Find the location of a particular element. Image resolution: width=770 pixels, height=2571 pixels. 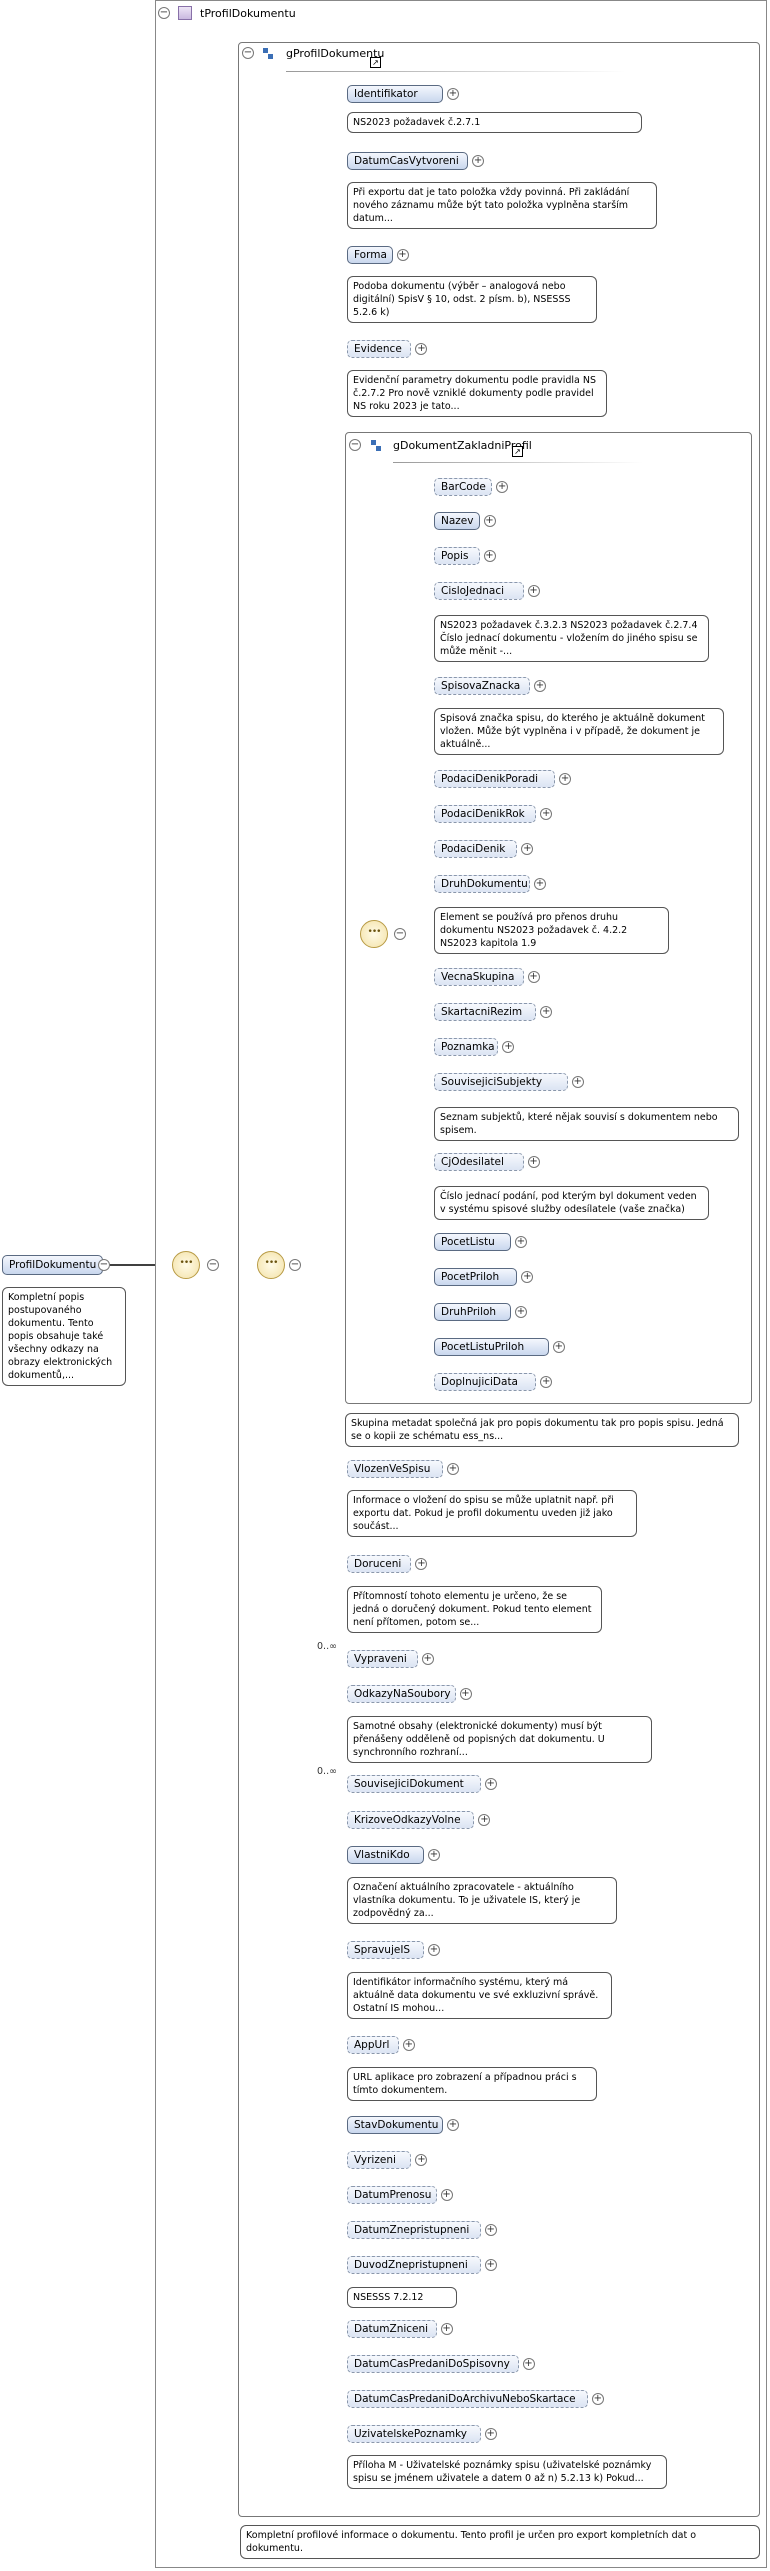

profil-element: DatumZnepristupneni is located at coordinates (414, 2230).